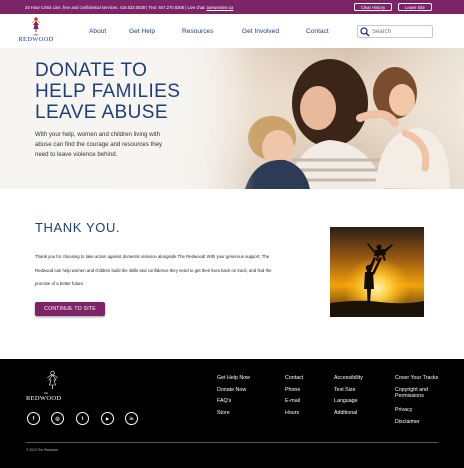  Describe the element at coordinates (260, 31) in the screenshot. I see `nav-item-get-involved: Get Involved` at that location.